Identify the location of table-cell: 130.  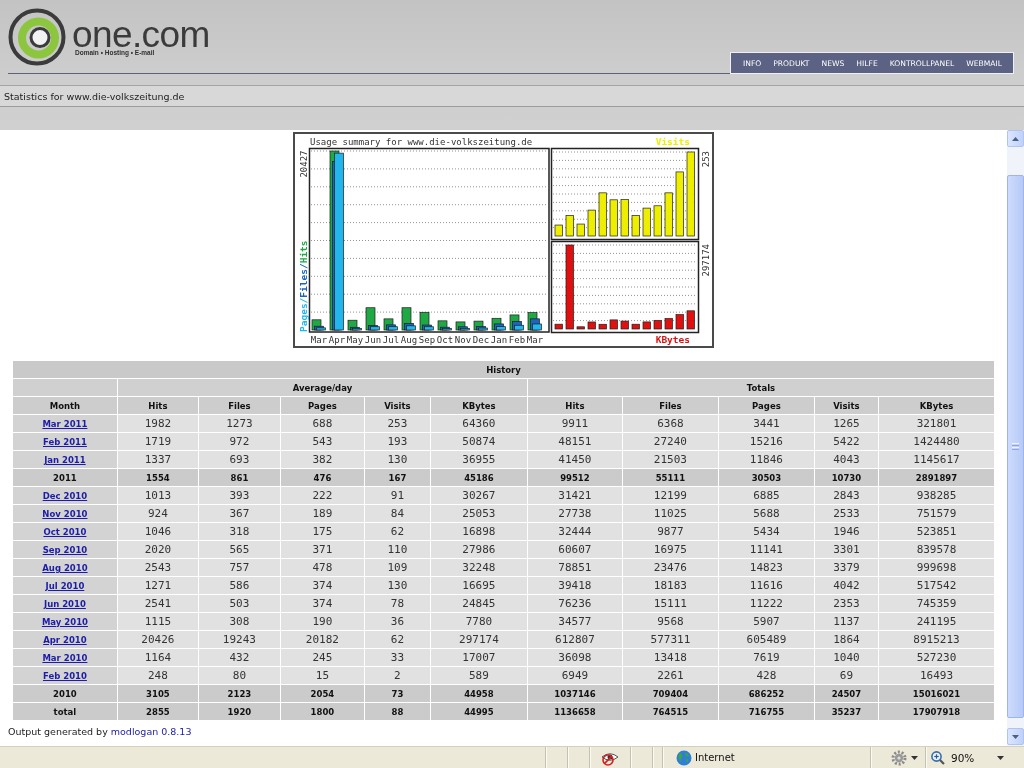
(397, 459).